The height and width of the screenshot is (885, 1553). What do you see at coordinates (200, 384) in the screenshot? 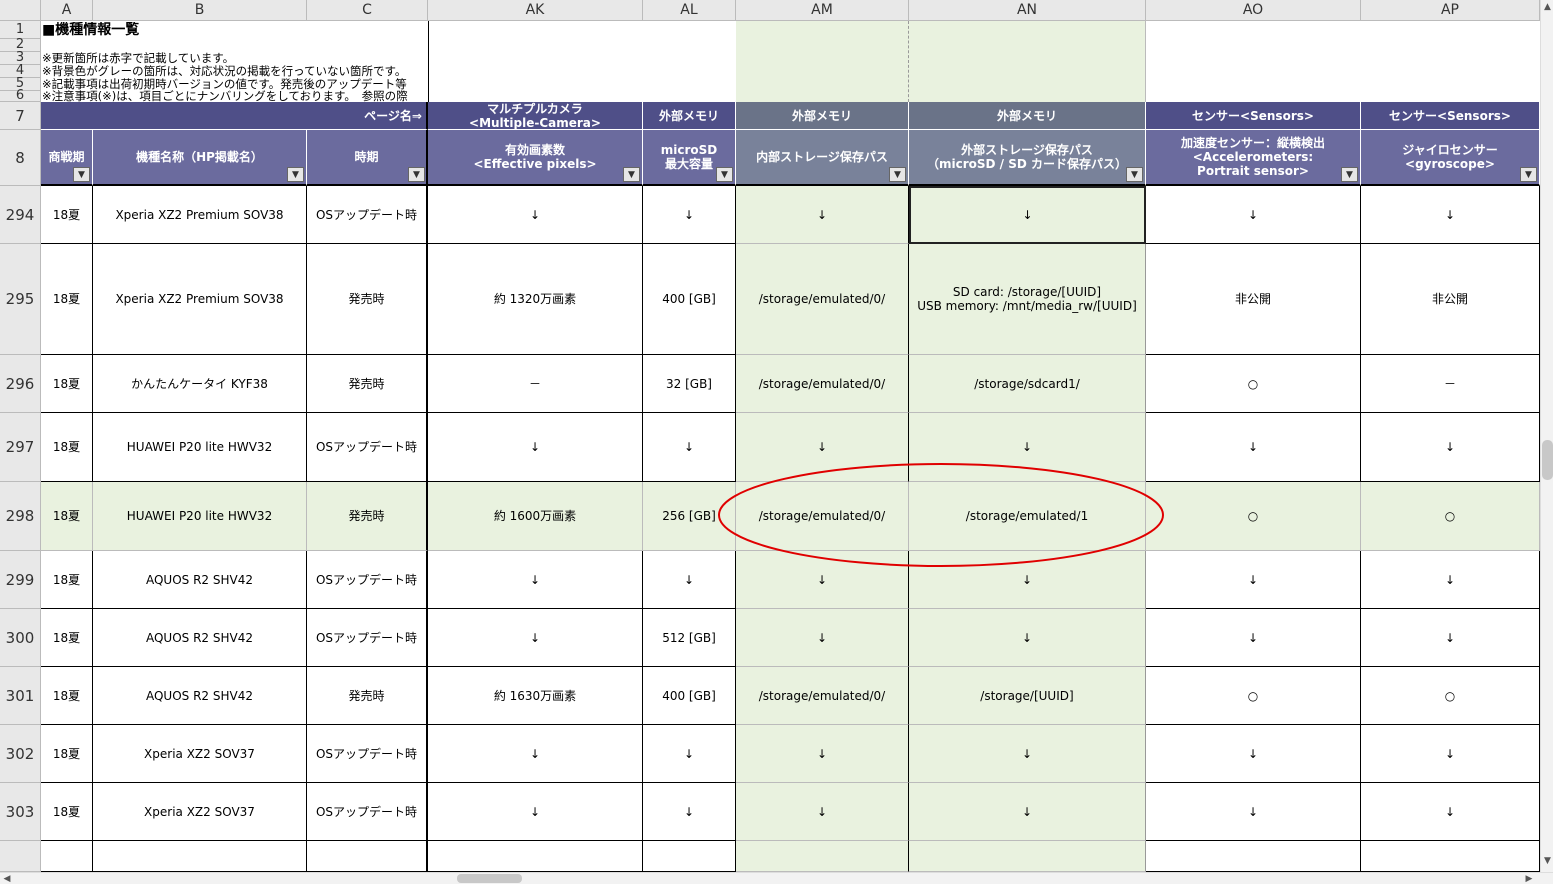
I see `data-cell-b: かんたんケータイ KYF38` at bounding box center [200, 384].